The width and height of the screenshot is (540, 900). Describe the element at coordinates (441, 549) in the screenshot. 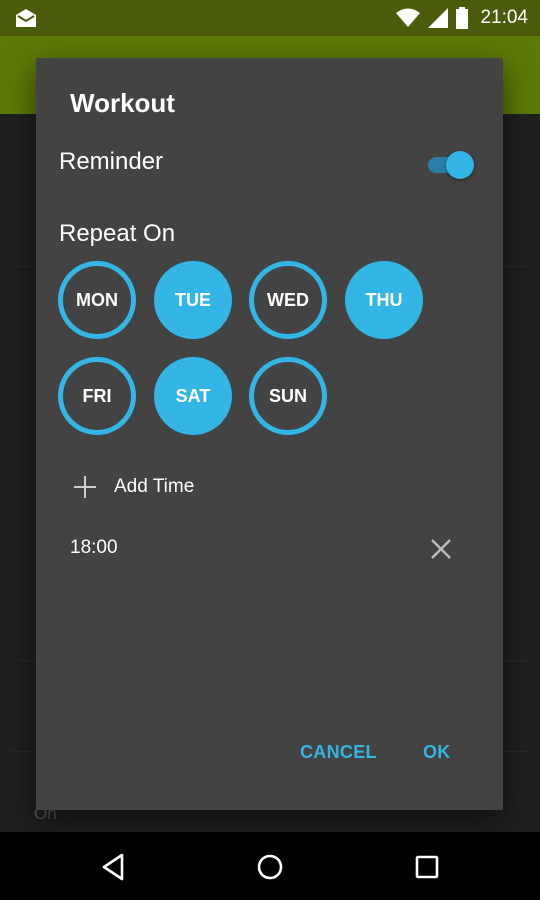

I see `remove-time-close-icon` at that location.